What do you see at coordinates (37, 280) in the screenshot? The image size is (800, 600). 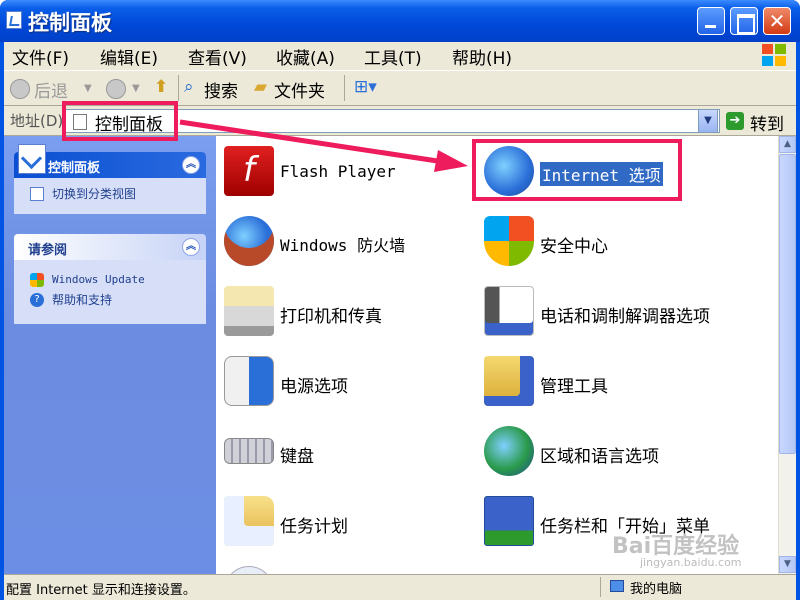 I see `windows-update-icon` at bounding box center [37, 280].